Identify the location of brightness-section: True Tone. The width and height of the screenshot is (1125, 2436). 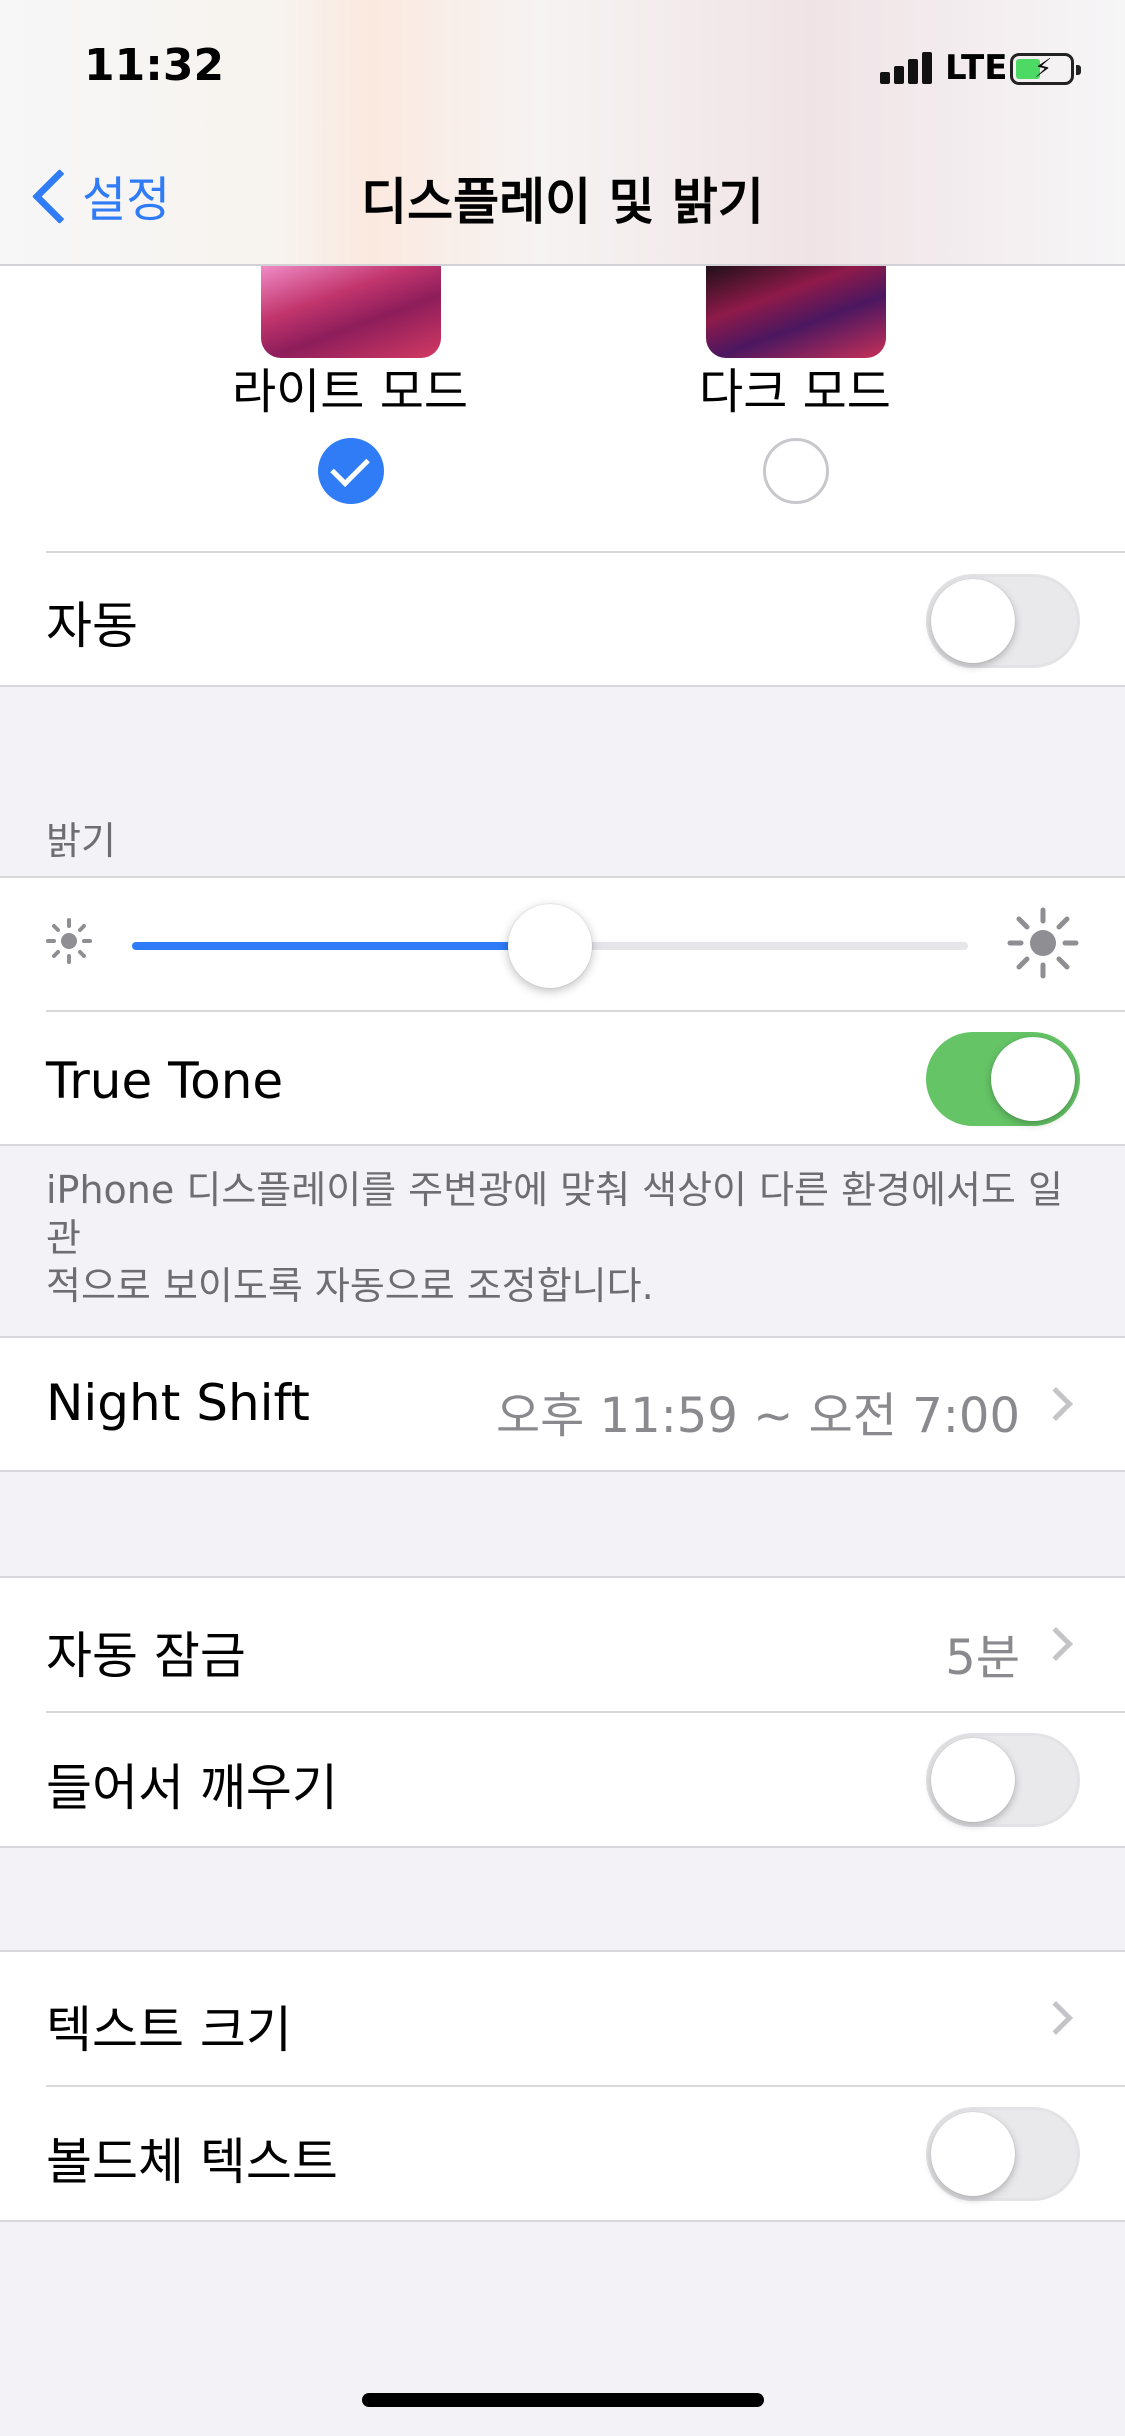
(562, 1011).